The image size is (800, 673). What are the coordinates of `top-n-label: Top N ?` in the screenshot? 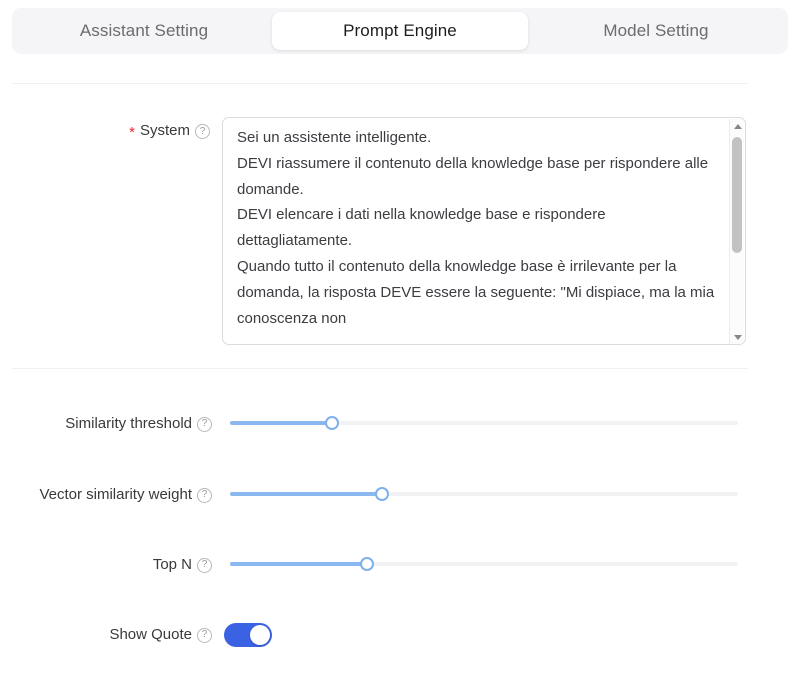 It's located at (106, 564).